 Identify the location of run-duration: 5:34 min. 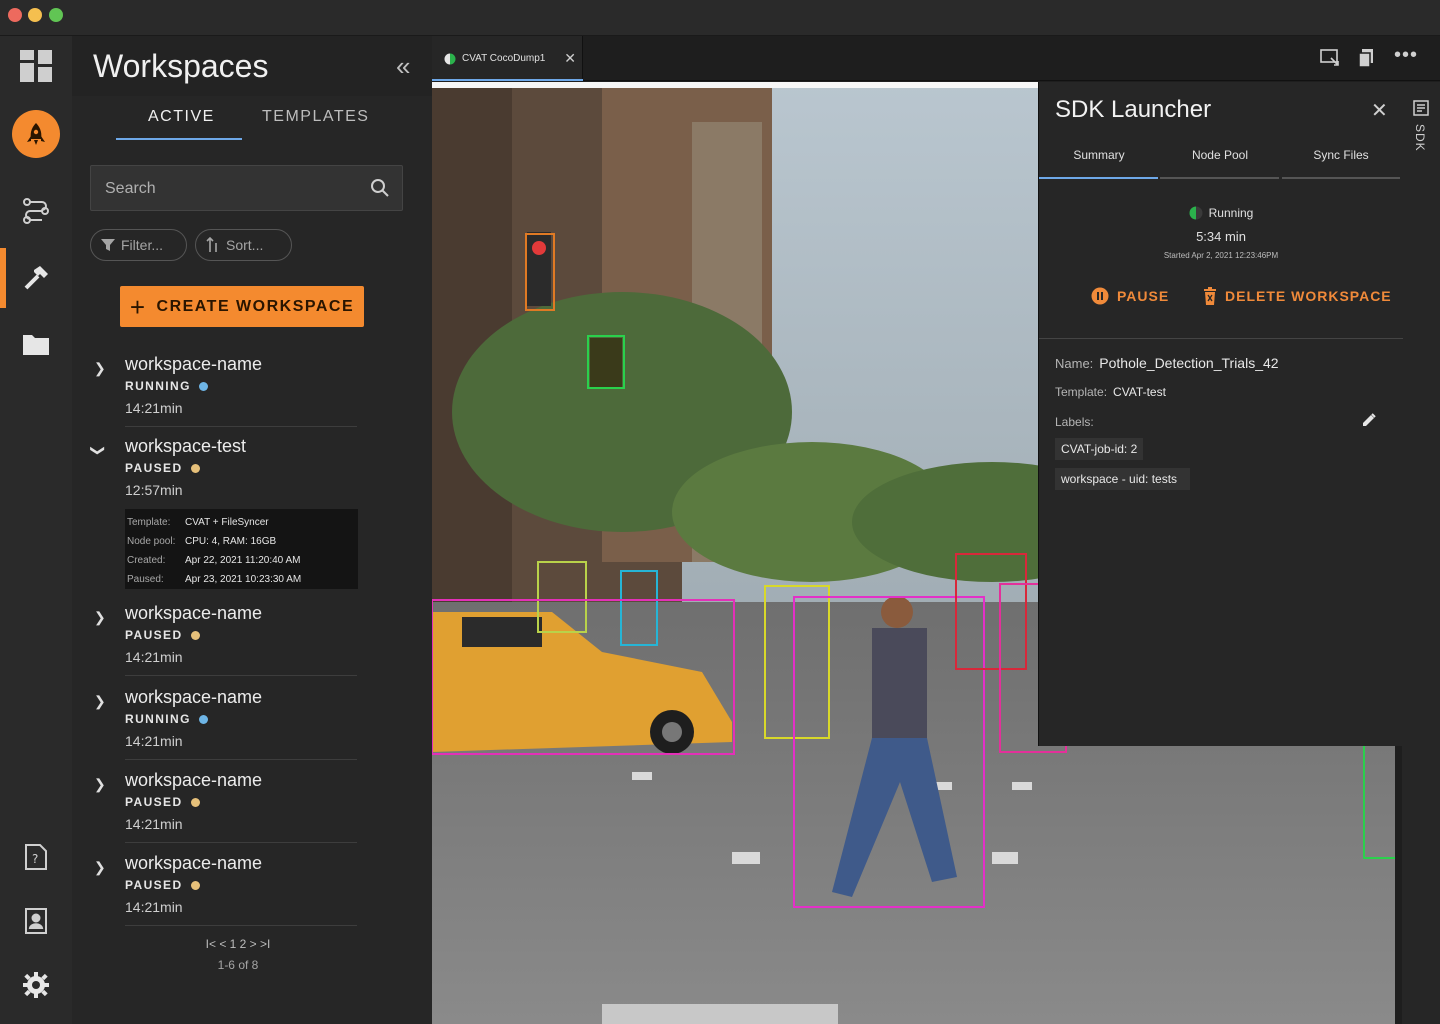
(1221, 236).